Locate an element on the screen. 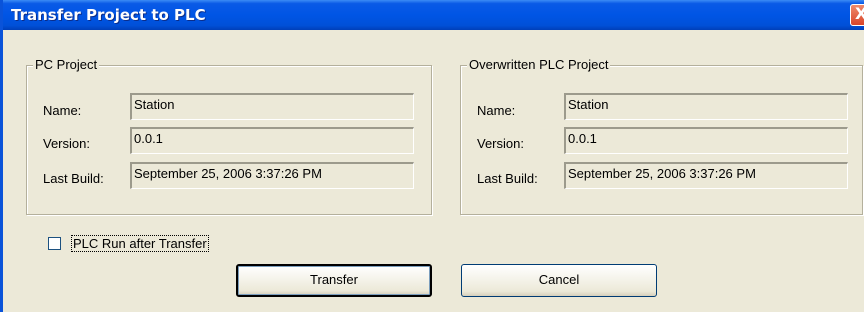  plc-run-checkbox-label: PLC Run after Transfer is located at coordinates (140, 243).